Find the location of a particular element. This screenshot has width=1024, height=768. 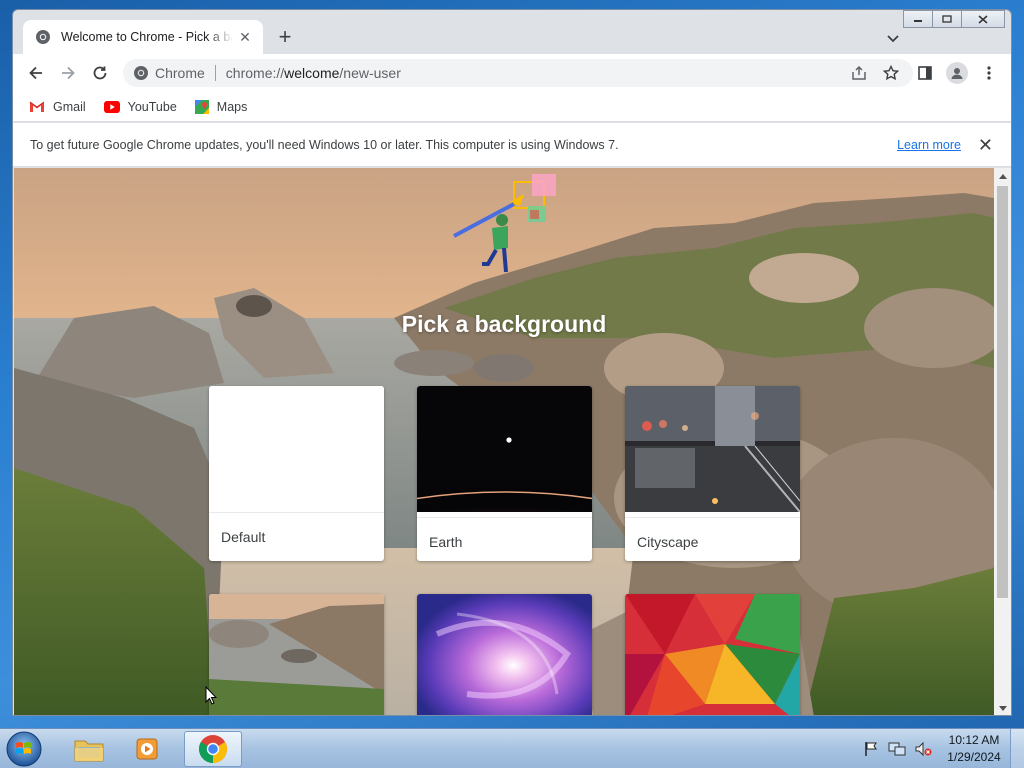

page-title: Pick a background is located at coordinates (504, 324).